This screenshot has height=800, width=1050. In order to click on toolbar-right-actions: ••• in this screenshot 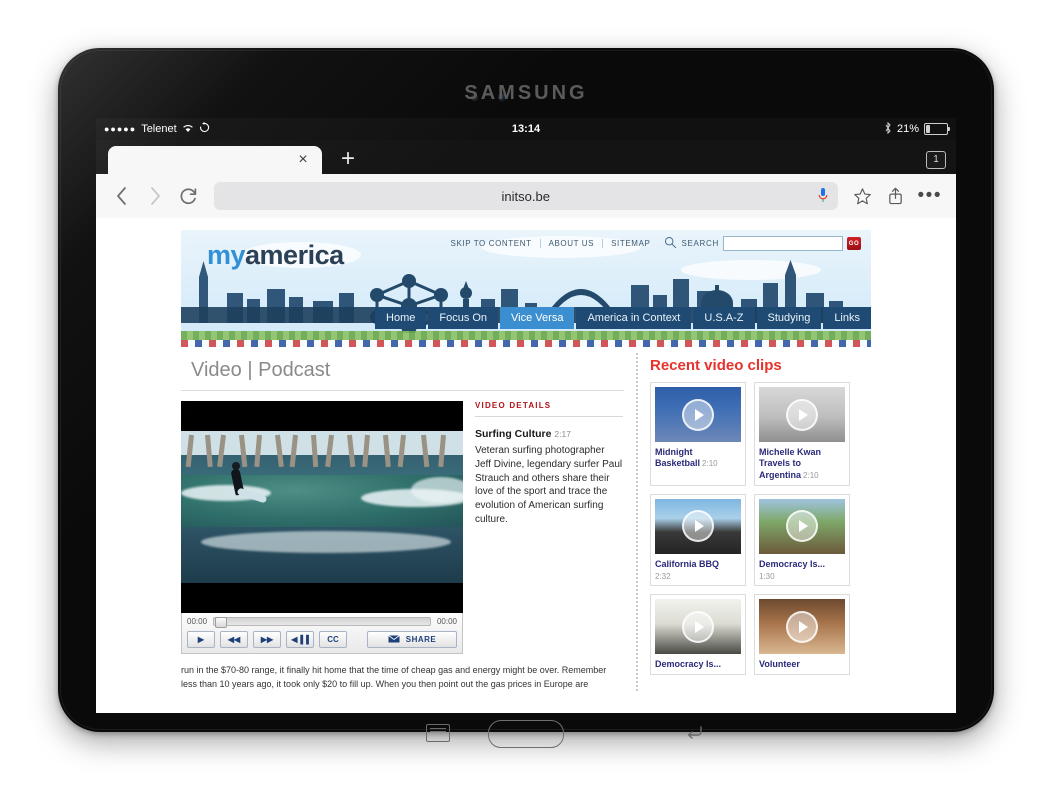, I will do `click(897, 196)`.